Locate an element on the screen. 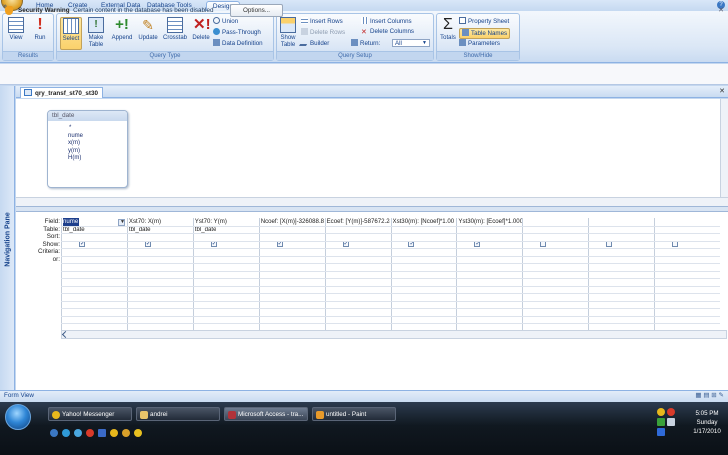  table-names-icon is located at coordinates (465, 32).